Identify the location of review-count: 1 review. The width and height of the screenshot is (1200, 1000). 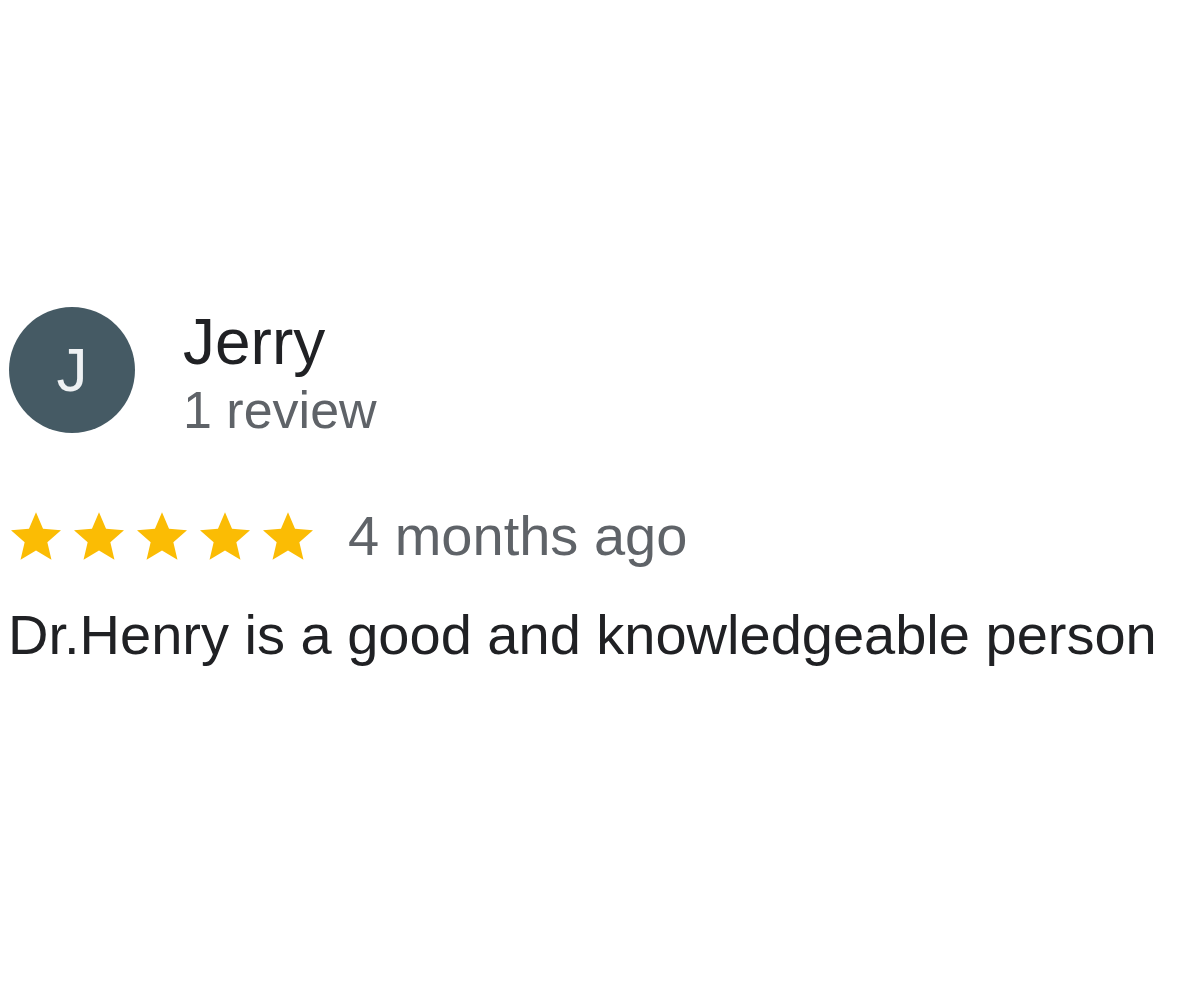
(280, 410).